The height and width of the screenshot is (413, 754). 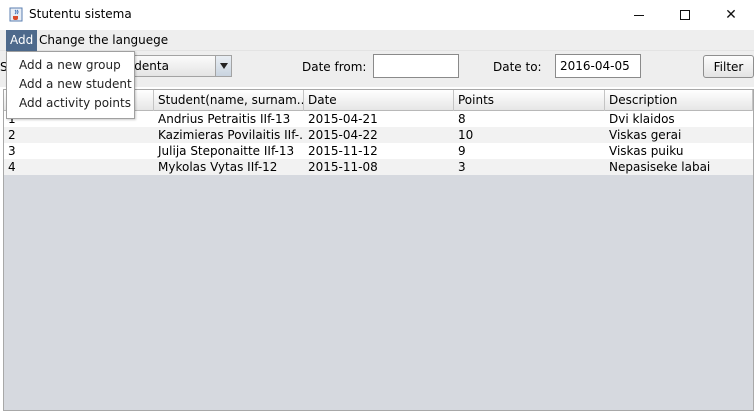 I want to click on cell-description: Viskas gerai, so click(x=645, y=135).